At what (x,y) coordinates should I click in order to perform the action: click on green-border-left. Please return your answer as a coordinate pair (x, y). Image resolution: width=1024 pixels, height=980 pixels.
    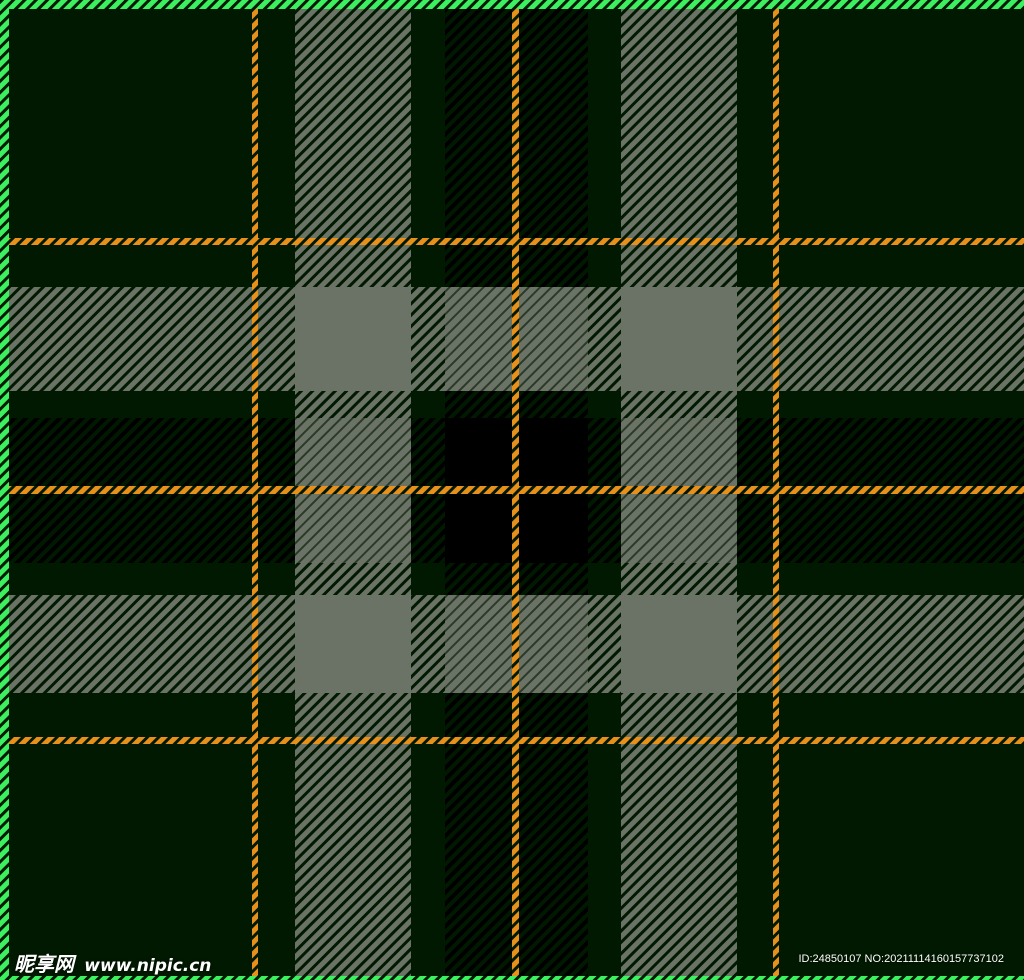
    Looking at the image, I should click on (4, 490).